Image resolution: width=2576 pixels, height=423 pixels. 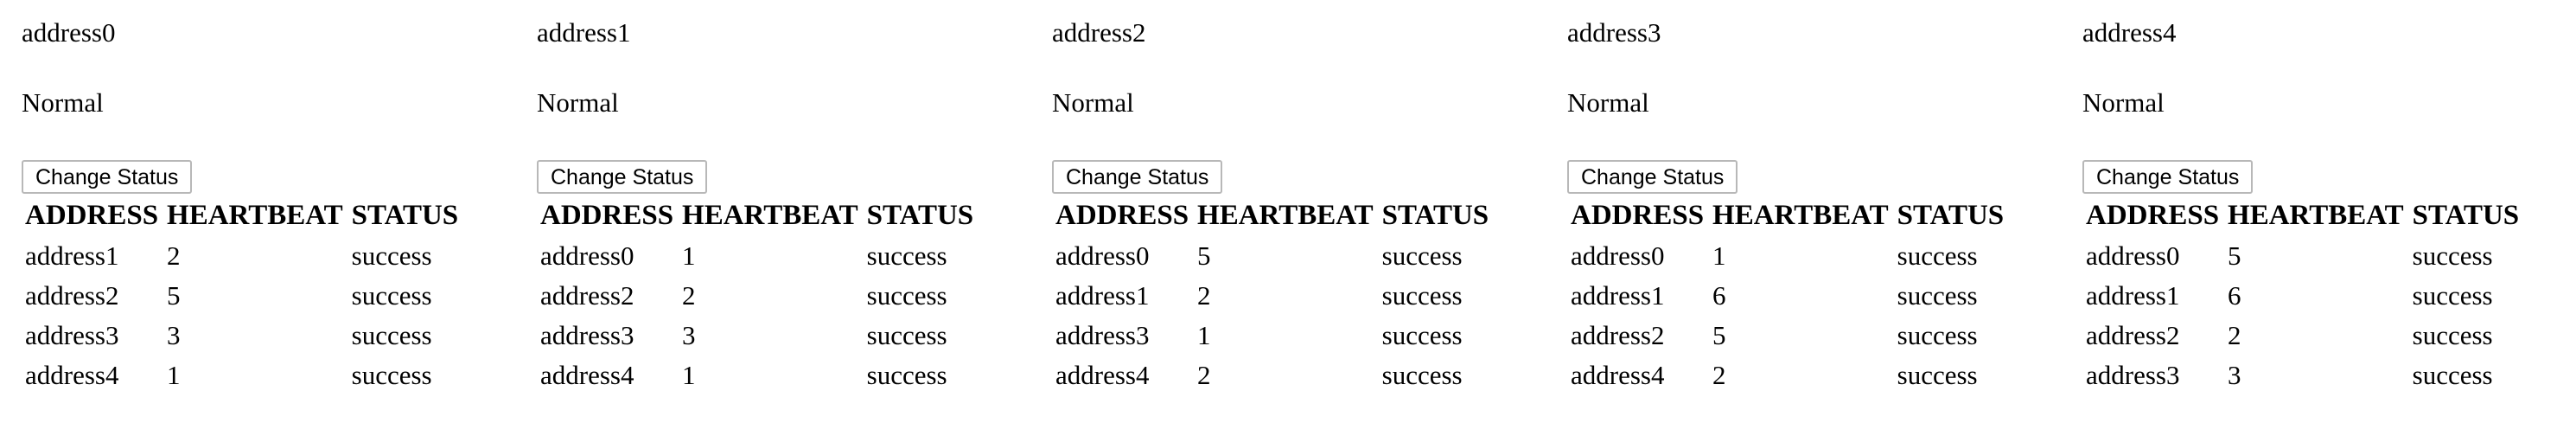 I want to click on node-address-label: address4, so click(x=2129, y=32).